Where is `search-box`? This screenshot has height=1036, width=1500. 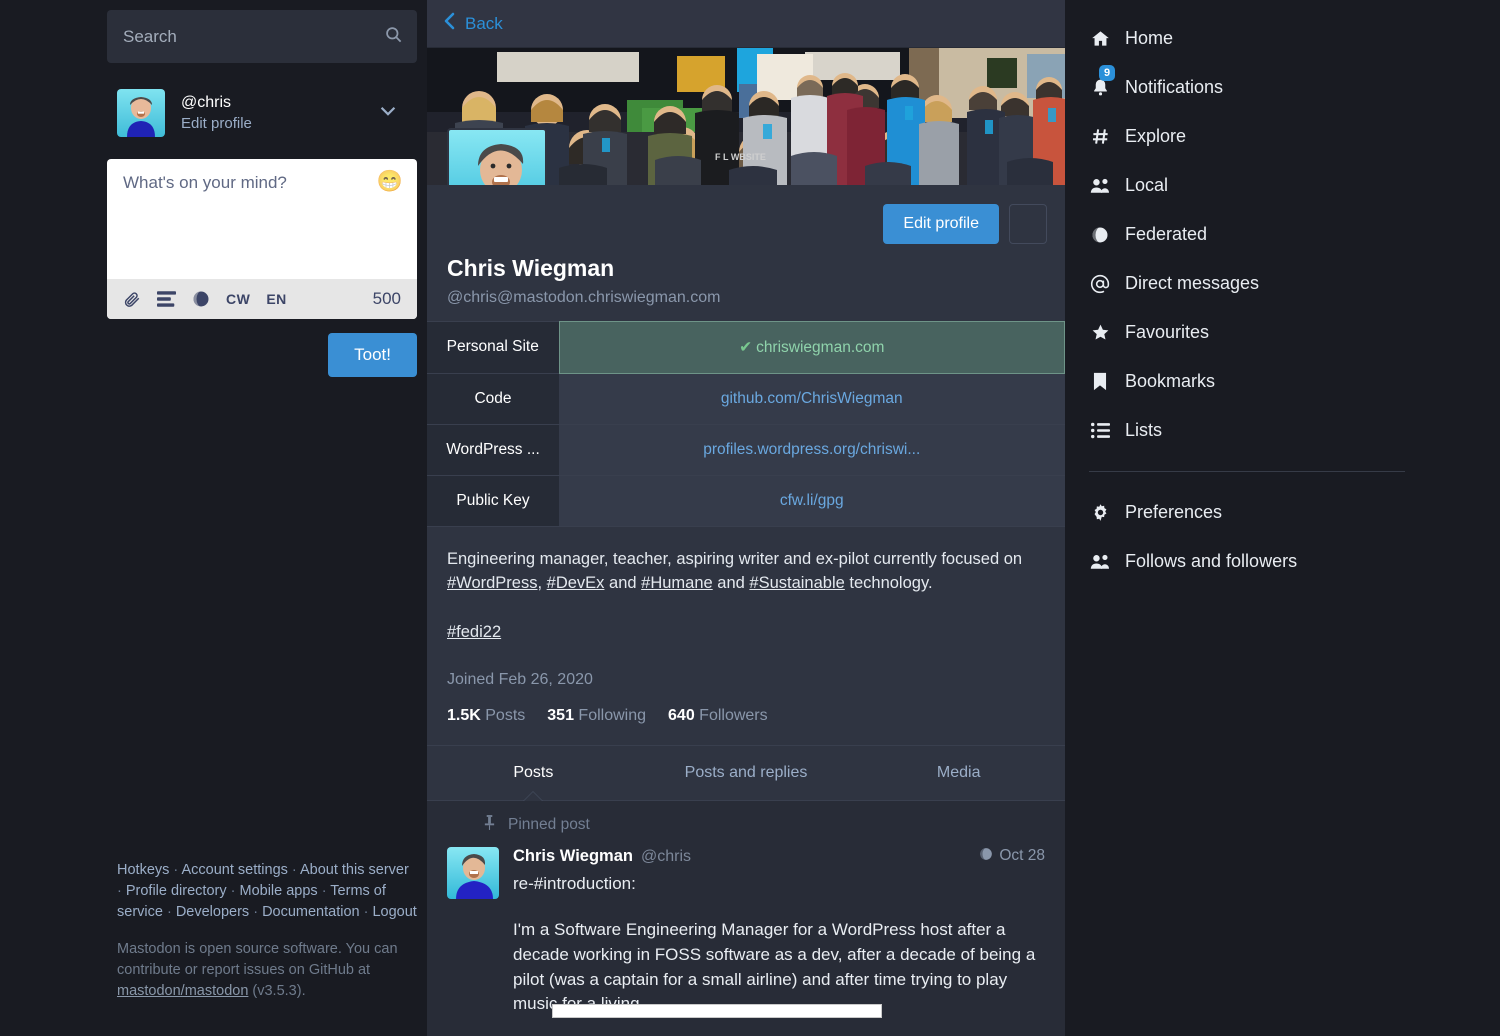 search-box is located at coordinates (262, 36).